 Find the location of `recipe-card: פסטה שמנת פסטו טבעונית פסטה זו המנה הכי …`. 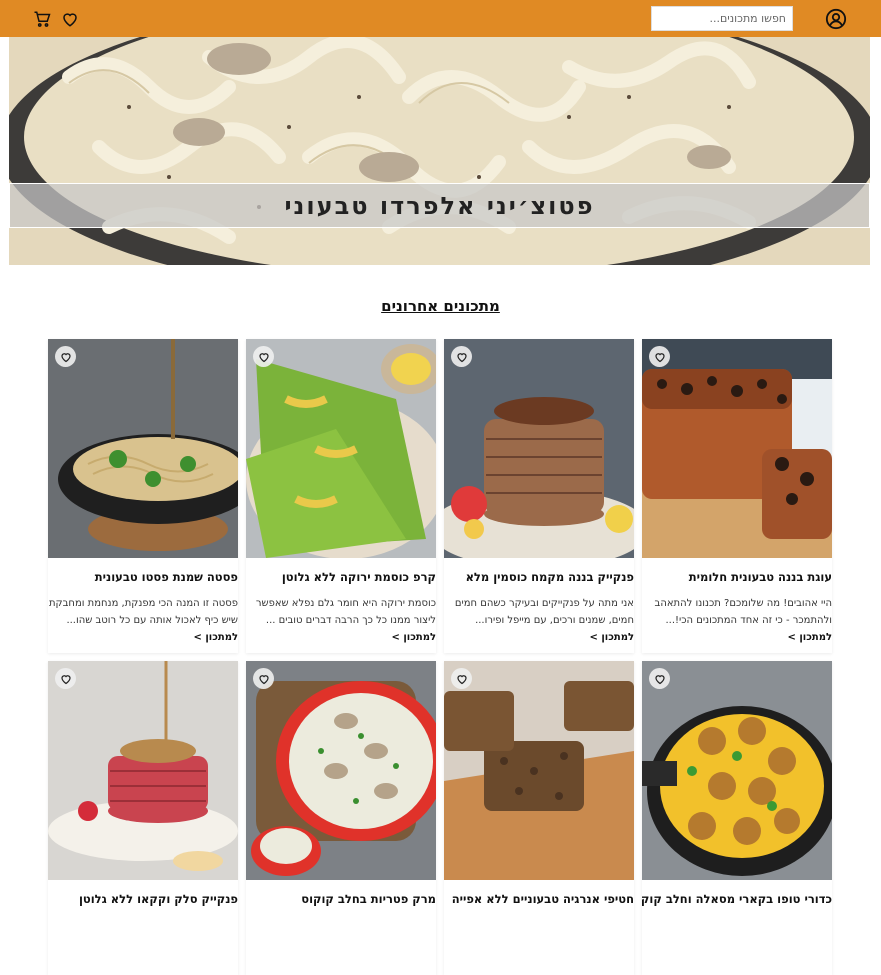

recipe-card: פסטה שמנת פסטו טבעונית פסטה זו המנה הכי … is located at coordinates (143, 496).